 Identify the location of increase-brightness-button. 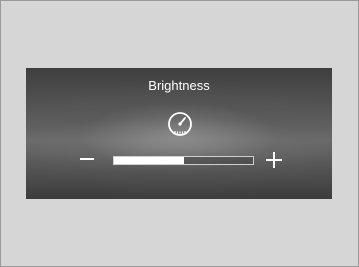
(274, 160).